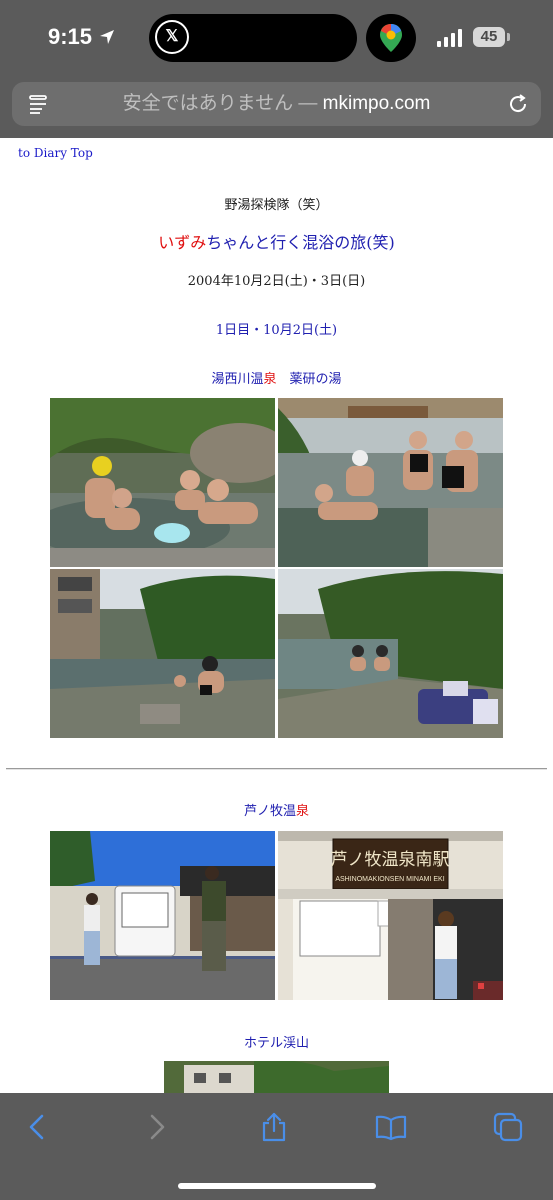 This screenshot has width=553, height=1200. I want to click on x-app-icon: 𝕏, so click(172, 37).